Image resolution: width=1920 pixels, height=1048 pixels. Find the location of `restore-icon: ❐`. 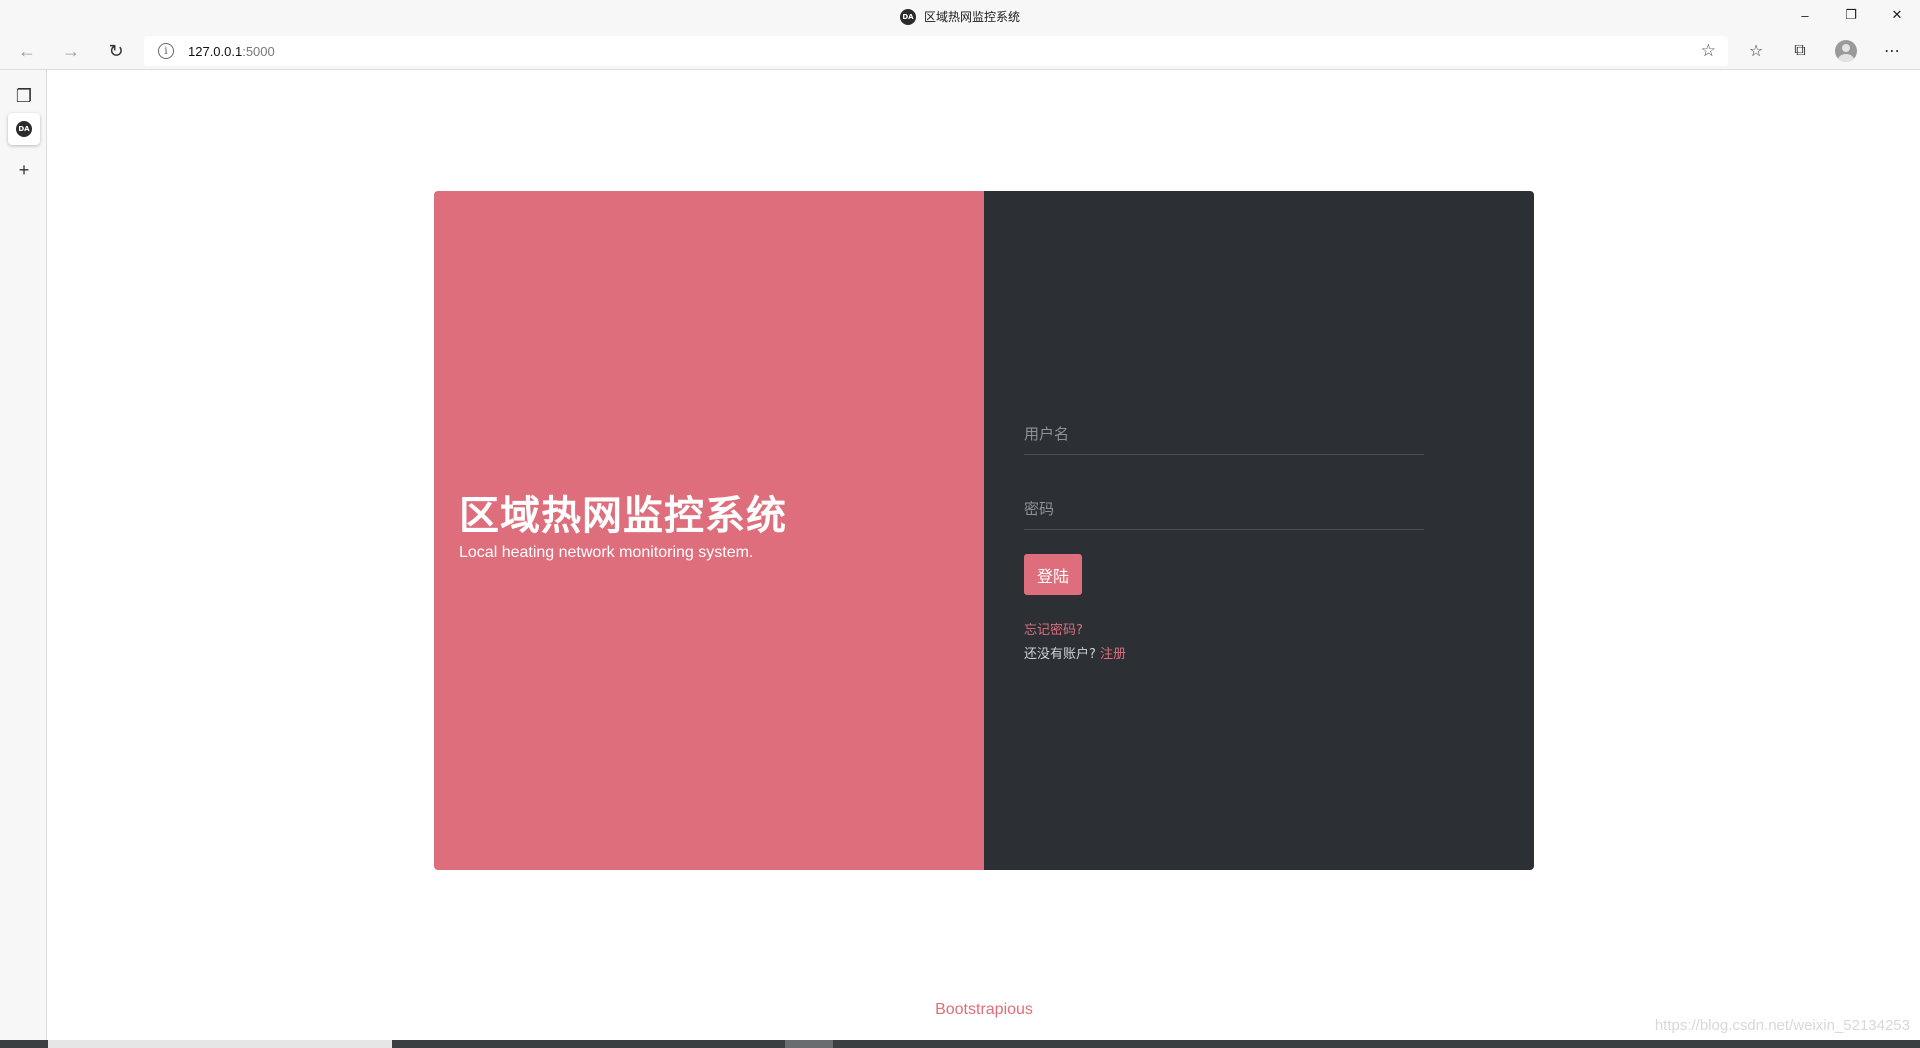

restore-icon: ❐ is located at coordinates (1851, 15).